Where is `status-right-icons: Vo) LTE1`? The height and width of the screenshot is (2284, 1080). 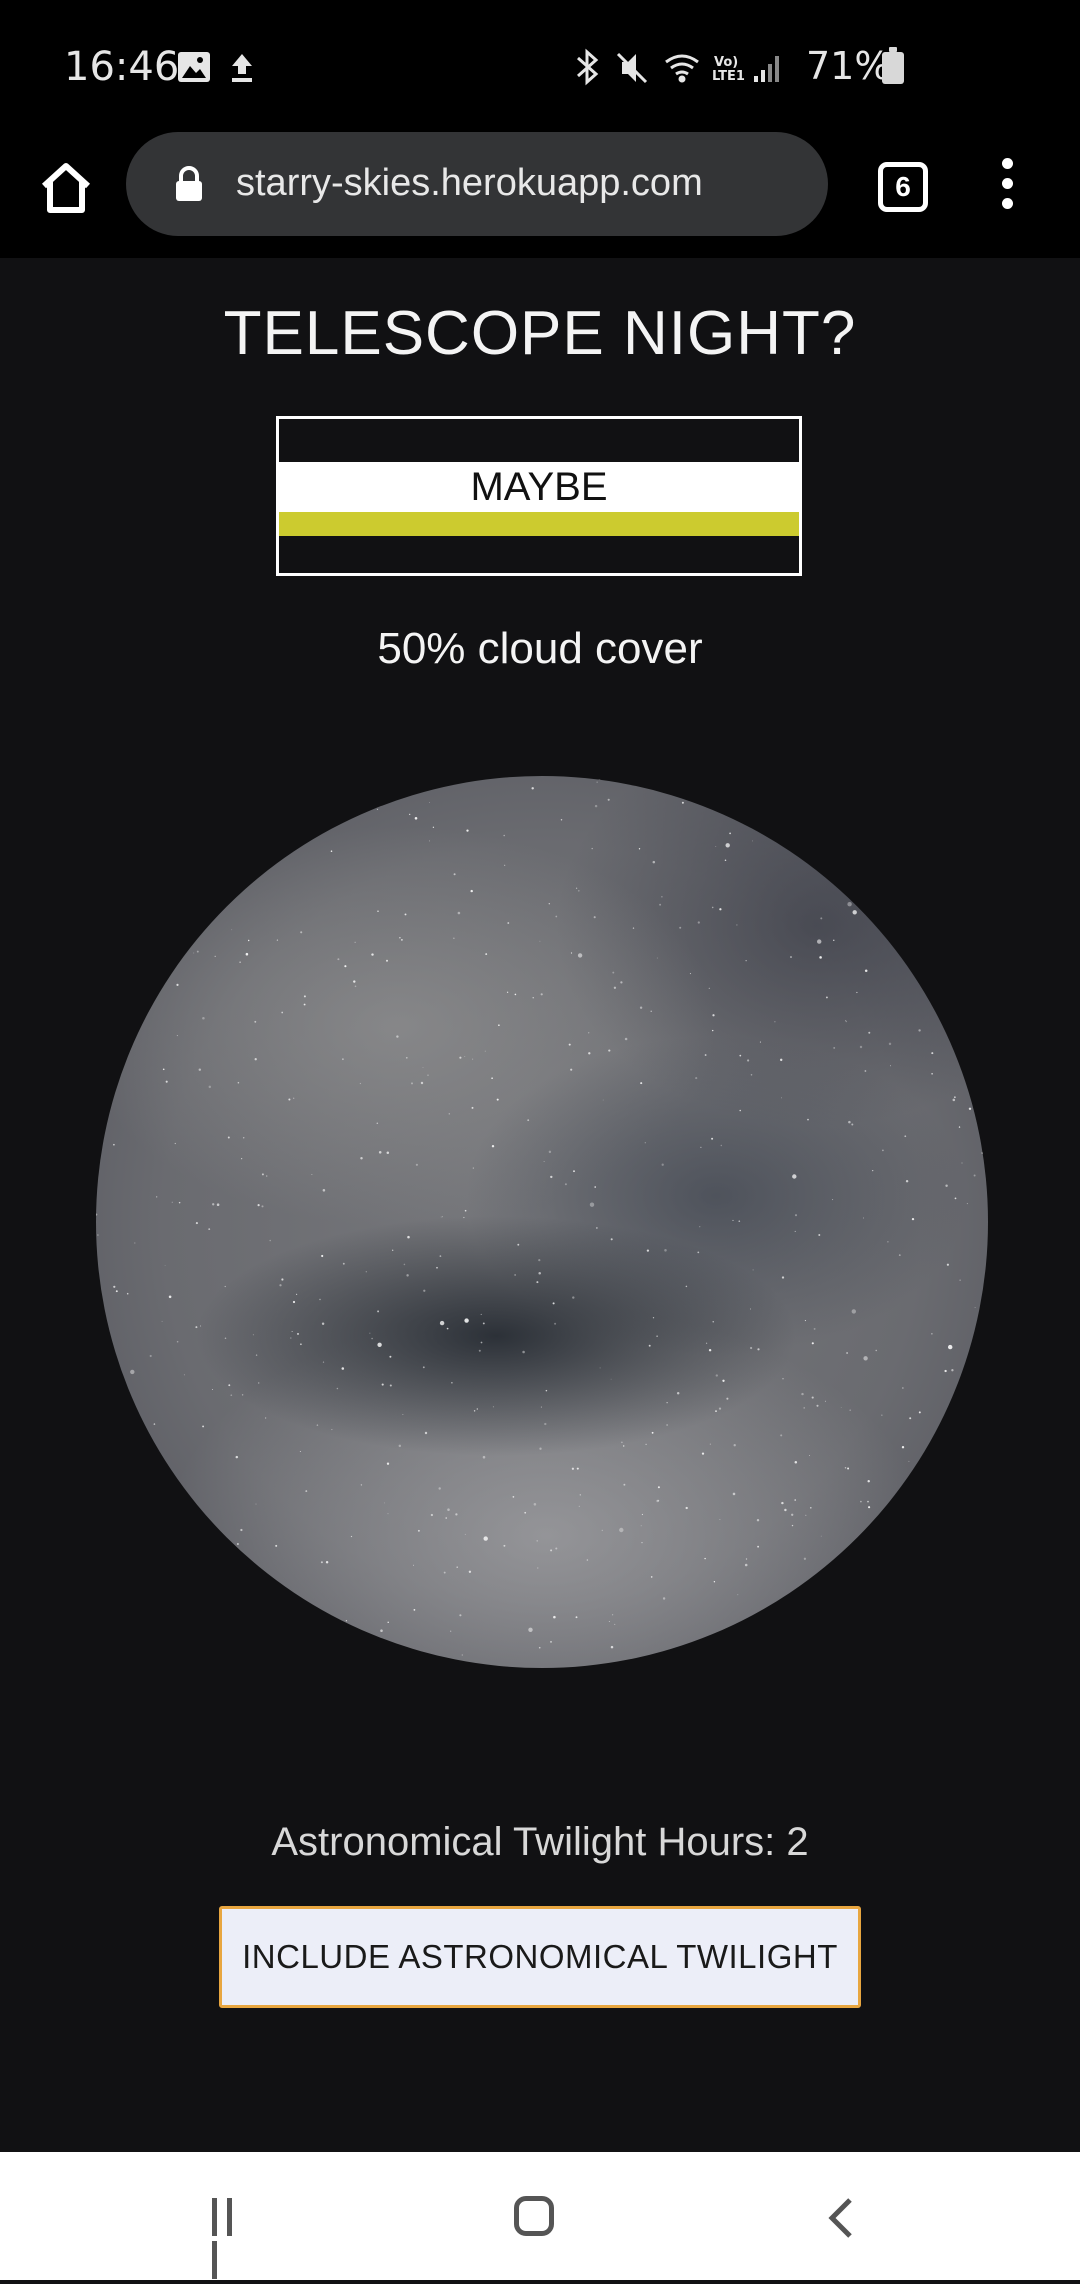 status-right-icons: Vo) LTE1 is located at coordinates (684, 70).